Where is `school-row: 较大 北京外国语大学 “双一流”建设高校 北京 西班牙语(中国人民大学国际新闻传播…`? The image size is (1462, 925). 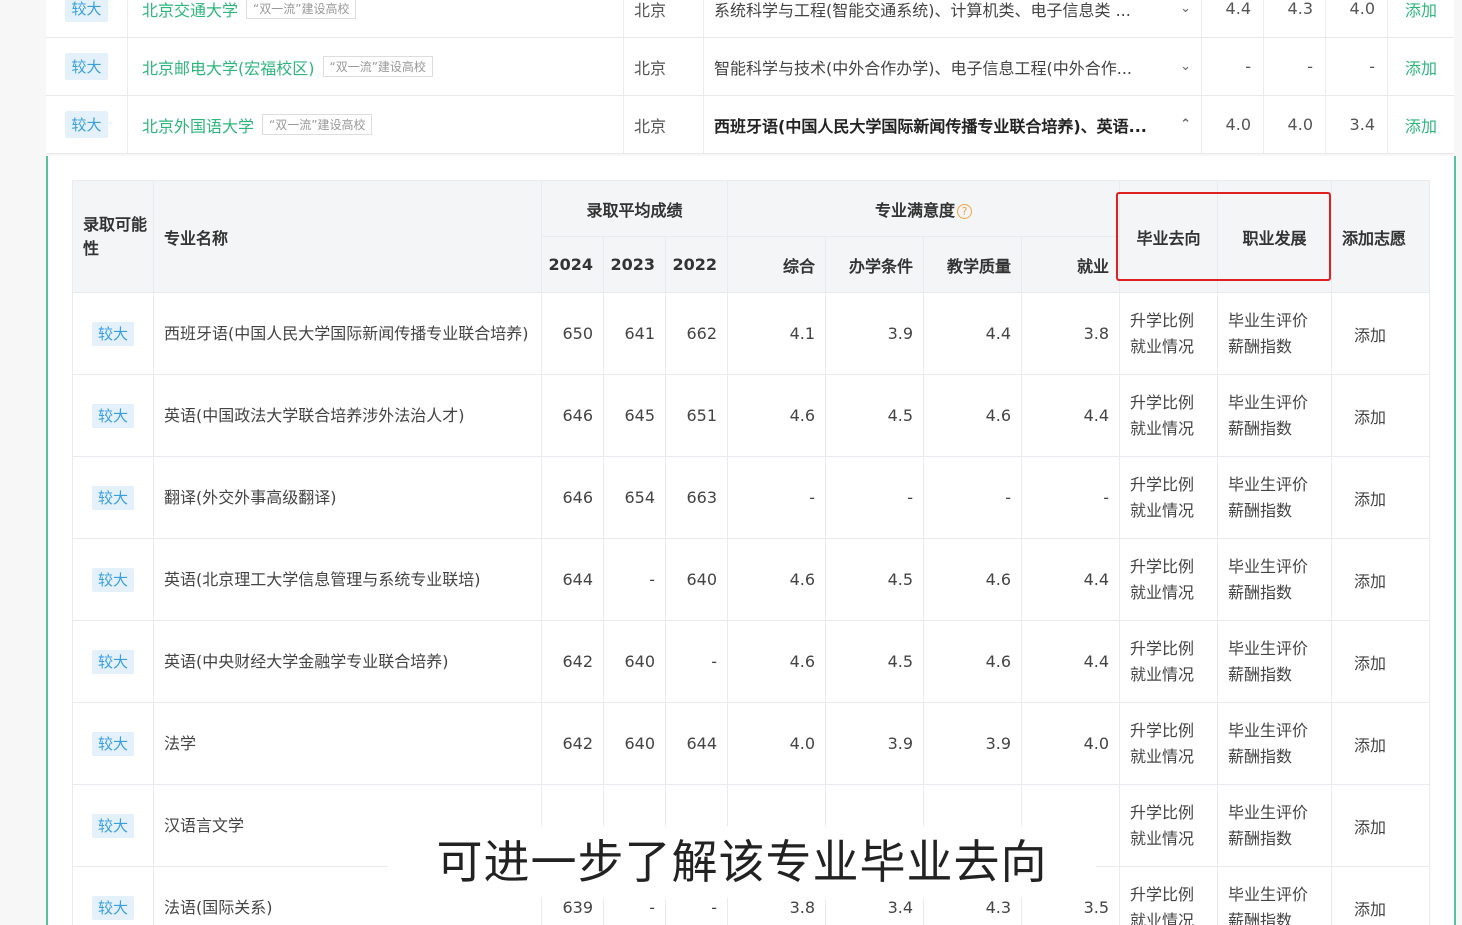
school-row: 较大 北京外国语大学 “双一流”建设高校 北京 西班牙语(中国人民大学国际新闻传播… is located at coordinates (750, 125).